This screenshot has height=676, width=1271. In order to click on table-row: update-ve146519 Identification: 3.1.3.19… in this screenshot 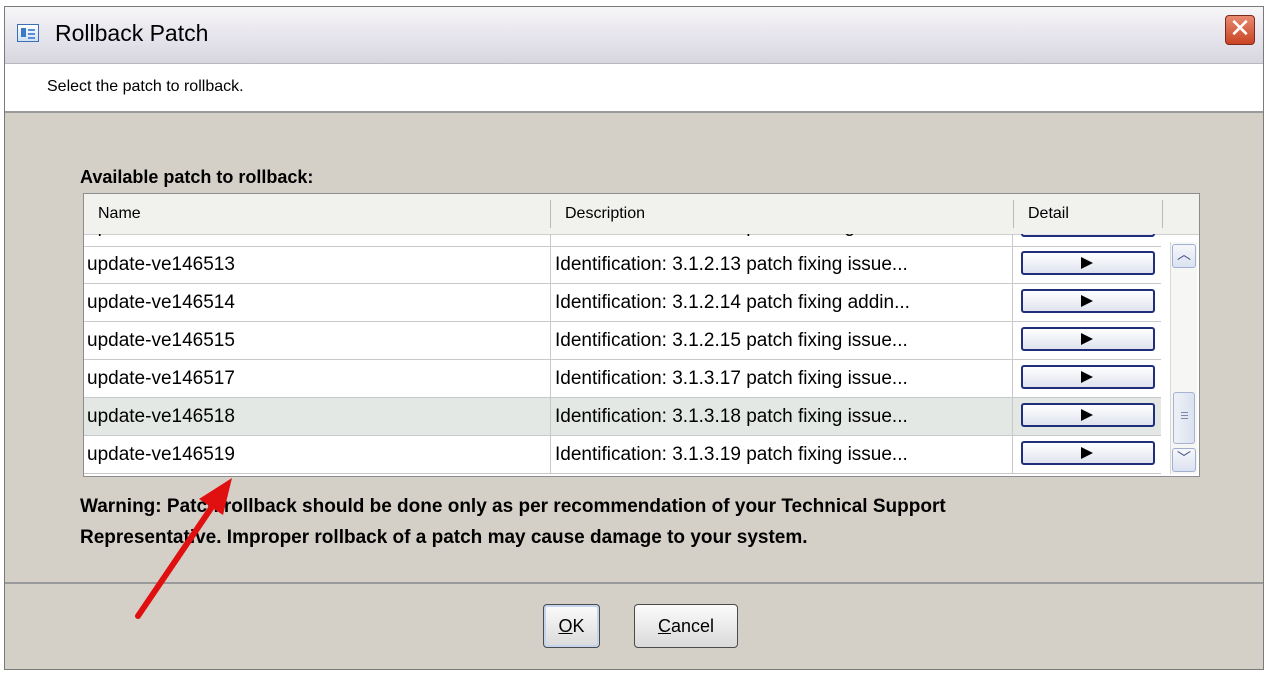, I will do `click(622, 455)`.